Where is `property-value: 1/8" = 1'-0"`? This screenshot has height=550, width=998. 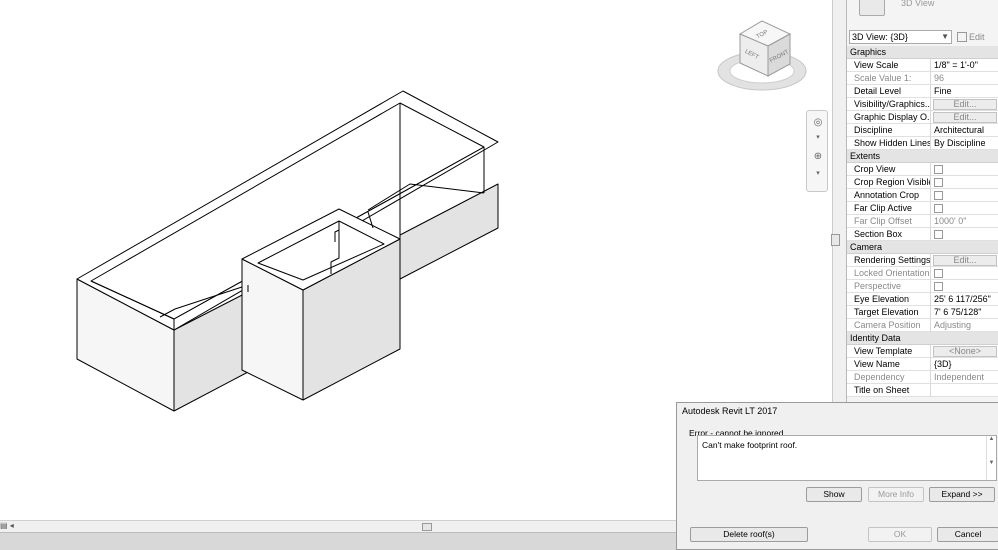 property-value: 1/8" = 1'-0" is located at coordinates (965, 65).